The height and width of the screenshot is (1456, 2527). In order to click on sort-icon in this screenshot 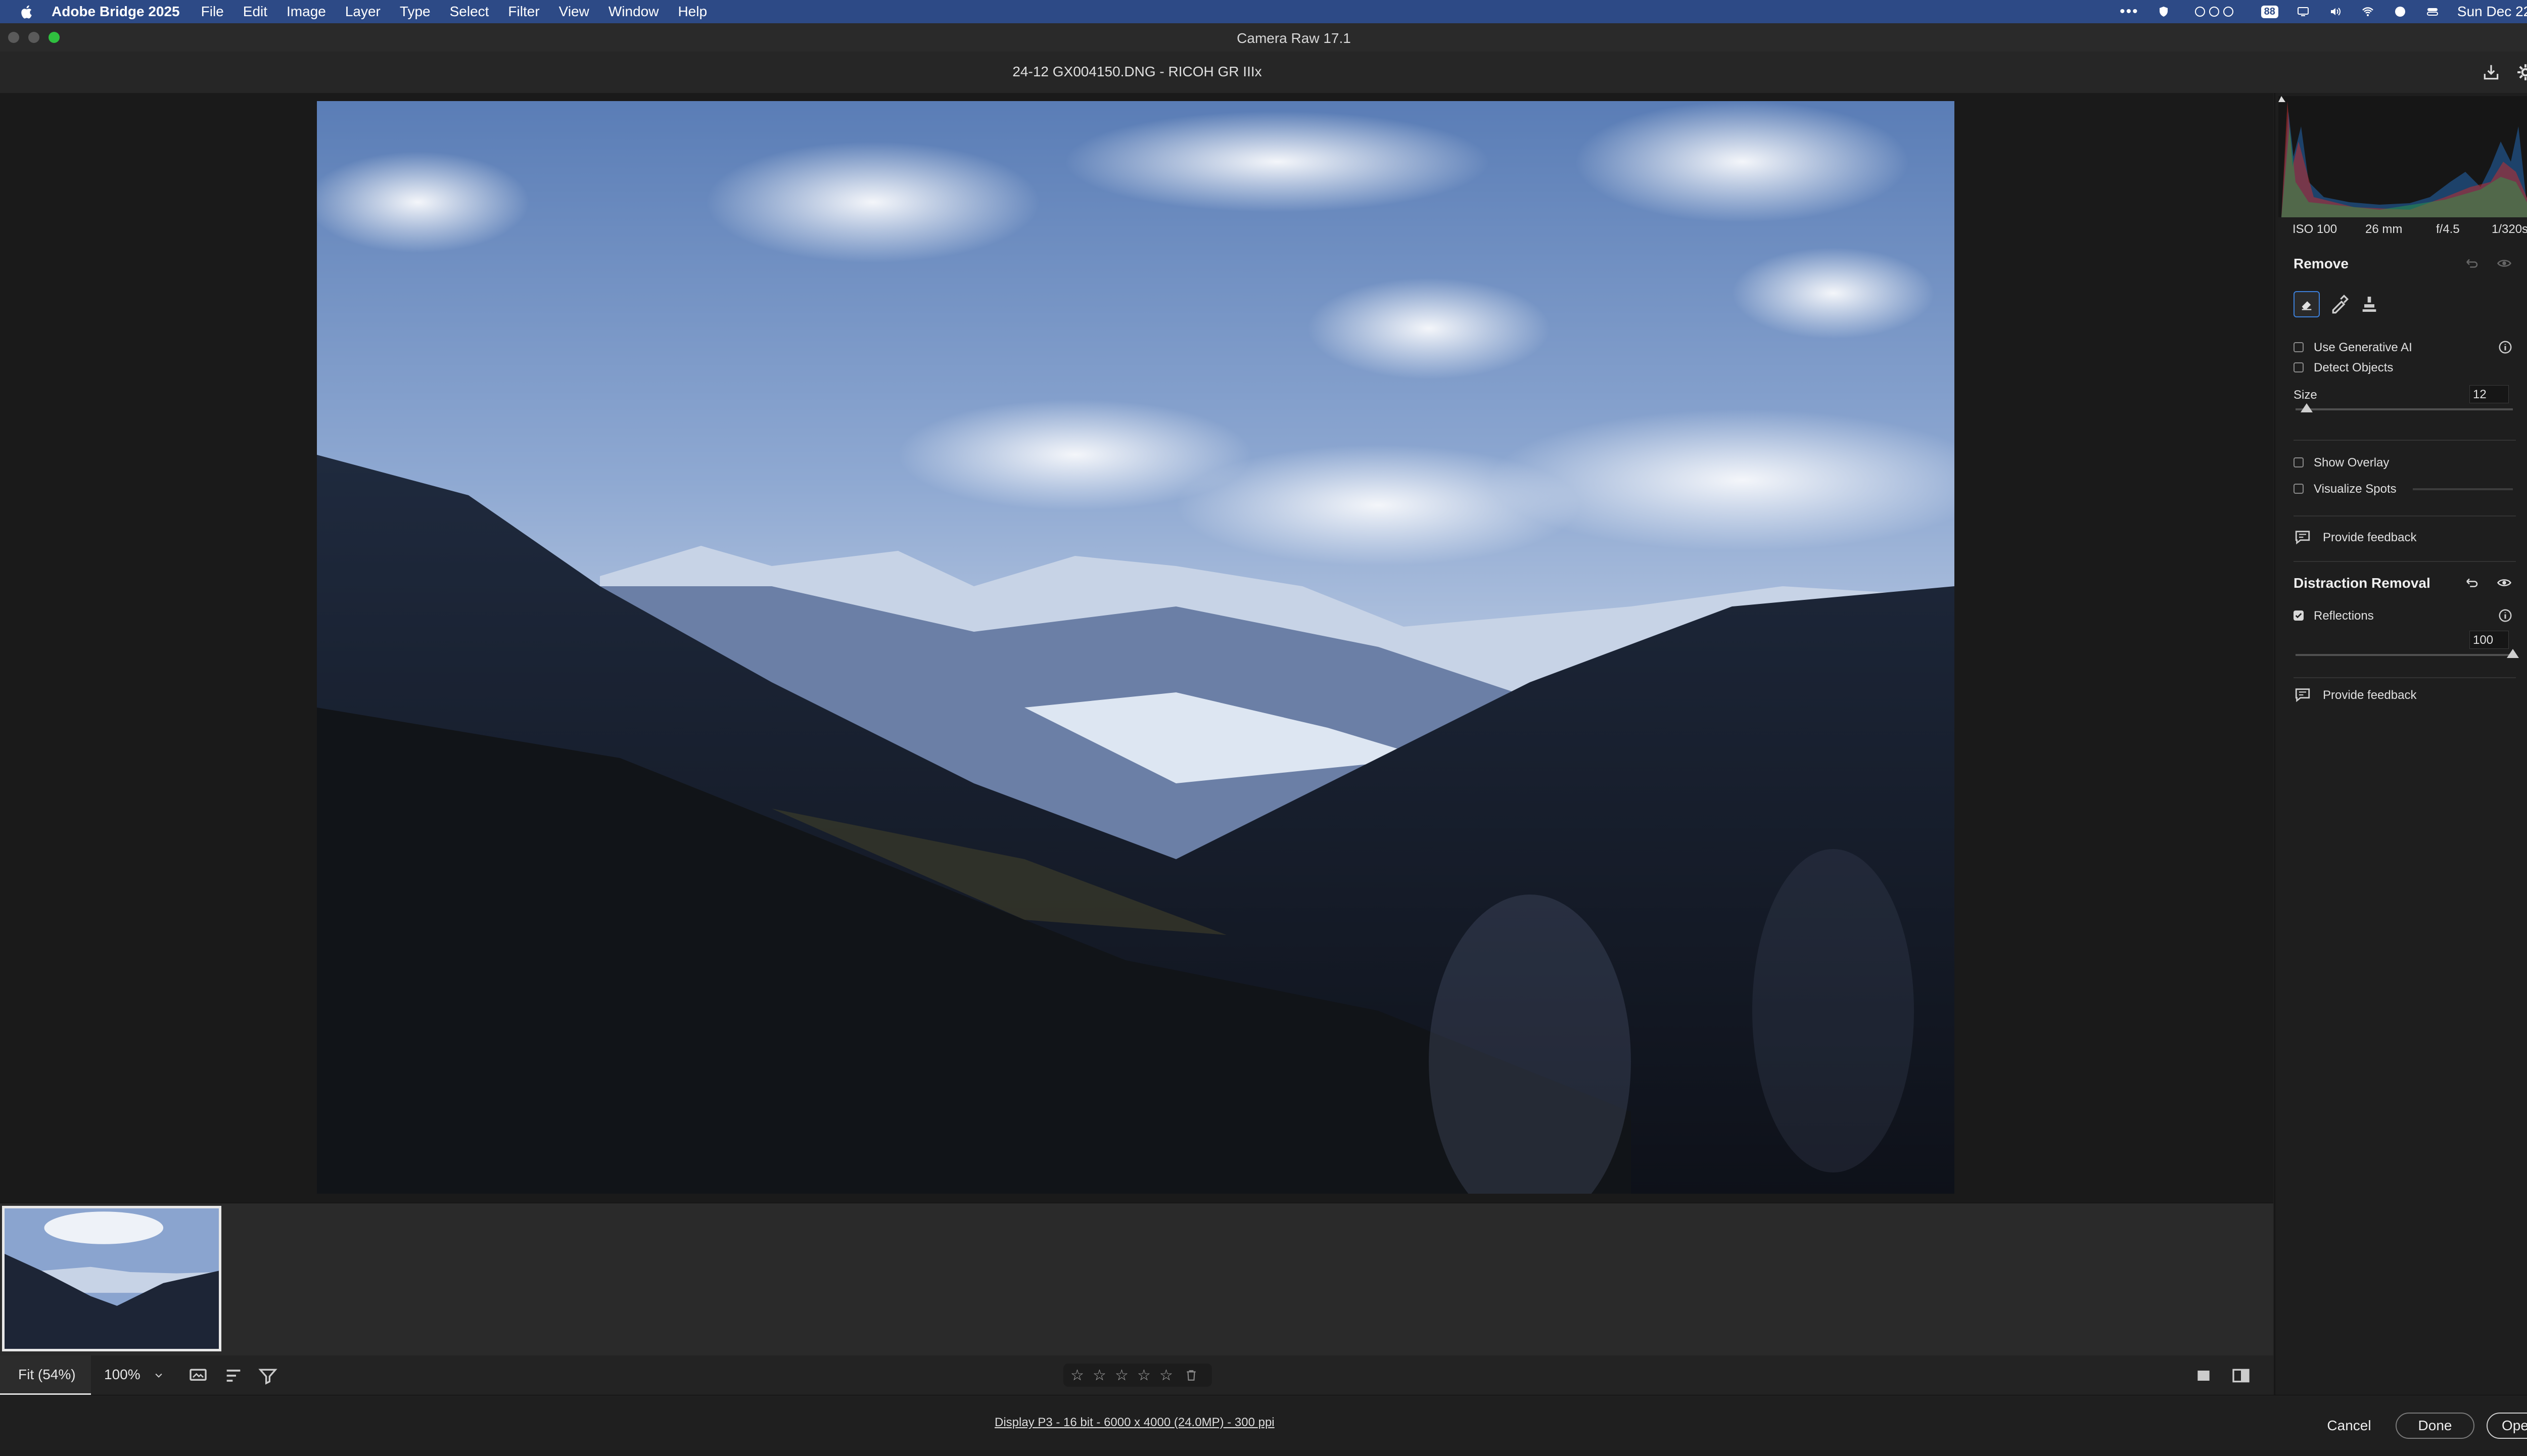, I will do `click(233, 1376)`.